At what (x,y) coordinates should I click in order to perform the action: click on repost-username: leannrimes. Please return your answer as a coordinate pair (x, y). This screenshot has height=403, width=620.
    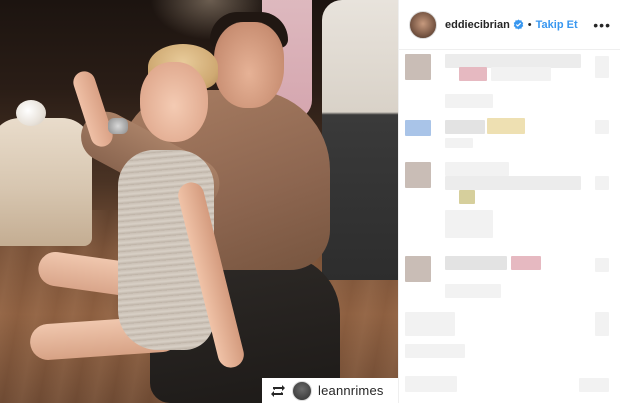
    Looking at the image, I should click on (351, 390).